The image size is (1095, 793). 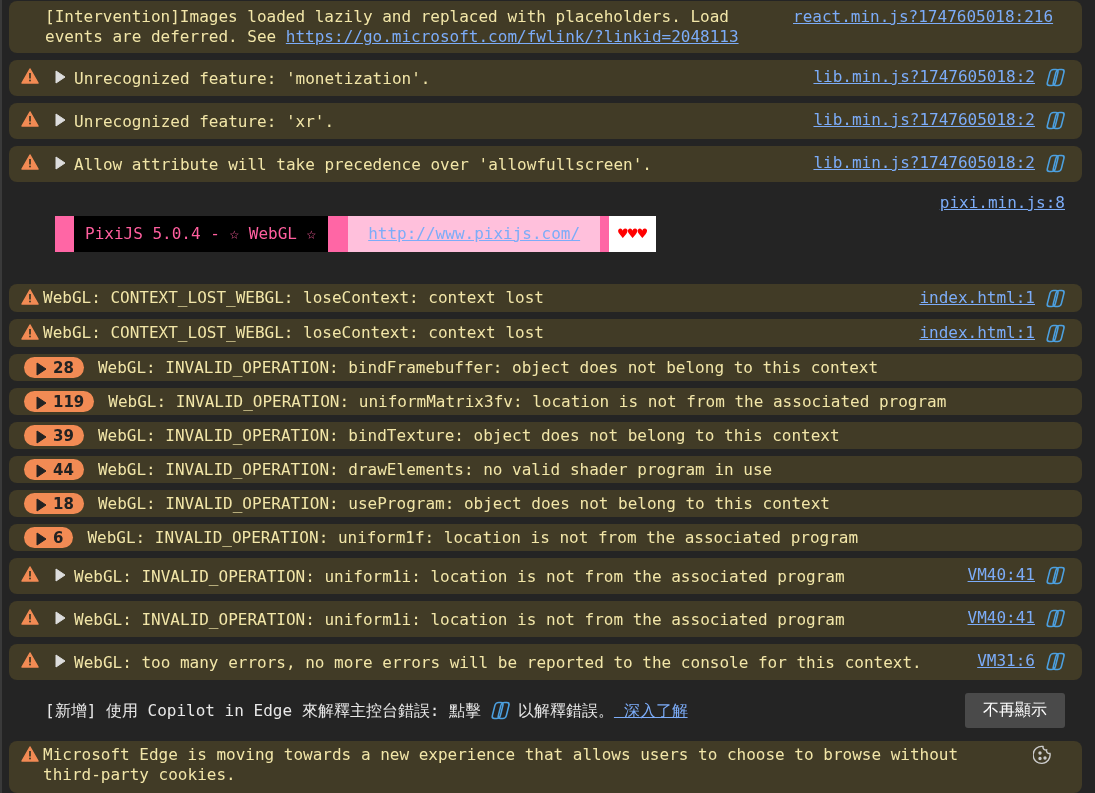 I want to click on repeat-count-badge: 119, so click(x=59, y=401).